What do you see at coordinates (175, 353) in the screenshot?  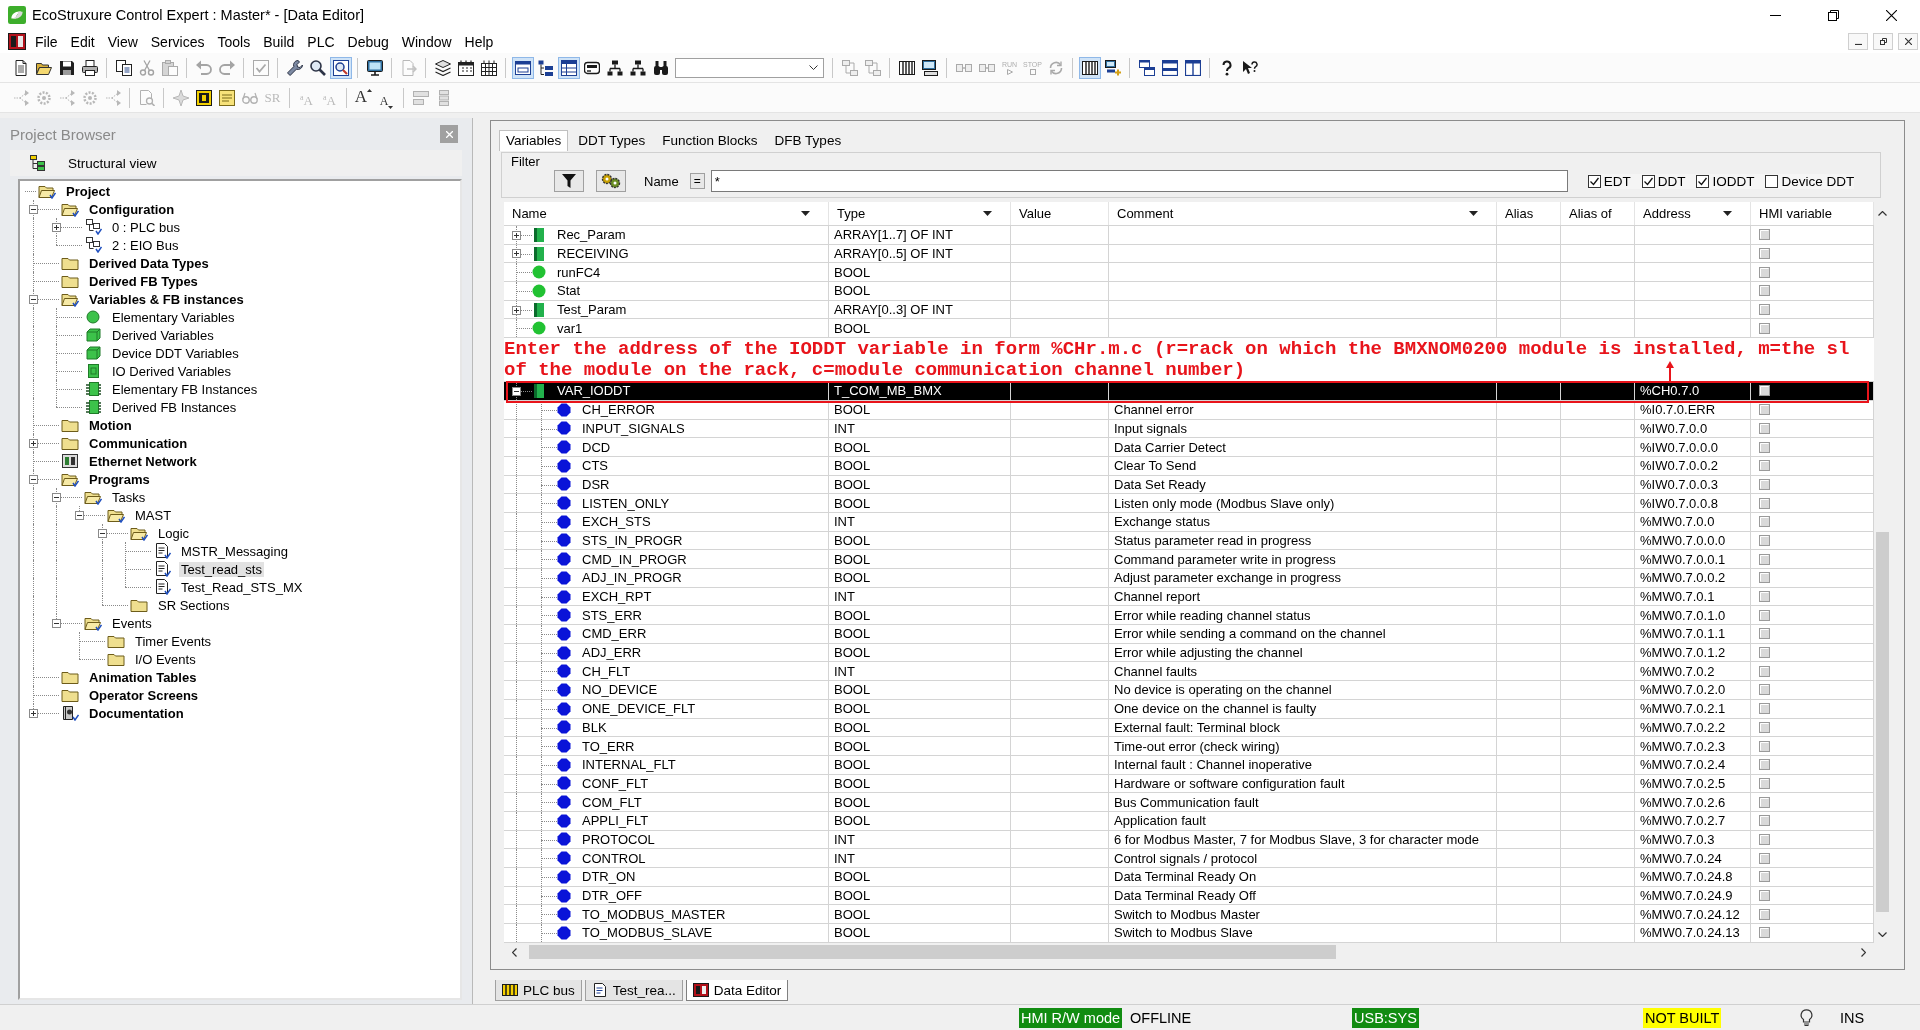 I see `tree-item: Device DDT Variables` at bounding box center [175, 353].